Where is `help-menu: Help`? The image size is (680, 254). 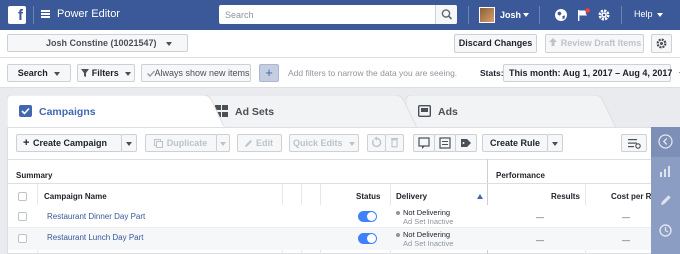
help-menu: Help is located at coordinates (643, 14).